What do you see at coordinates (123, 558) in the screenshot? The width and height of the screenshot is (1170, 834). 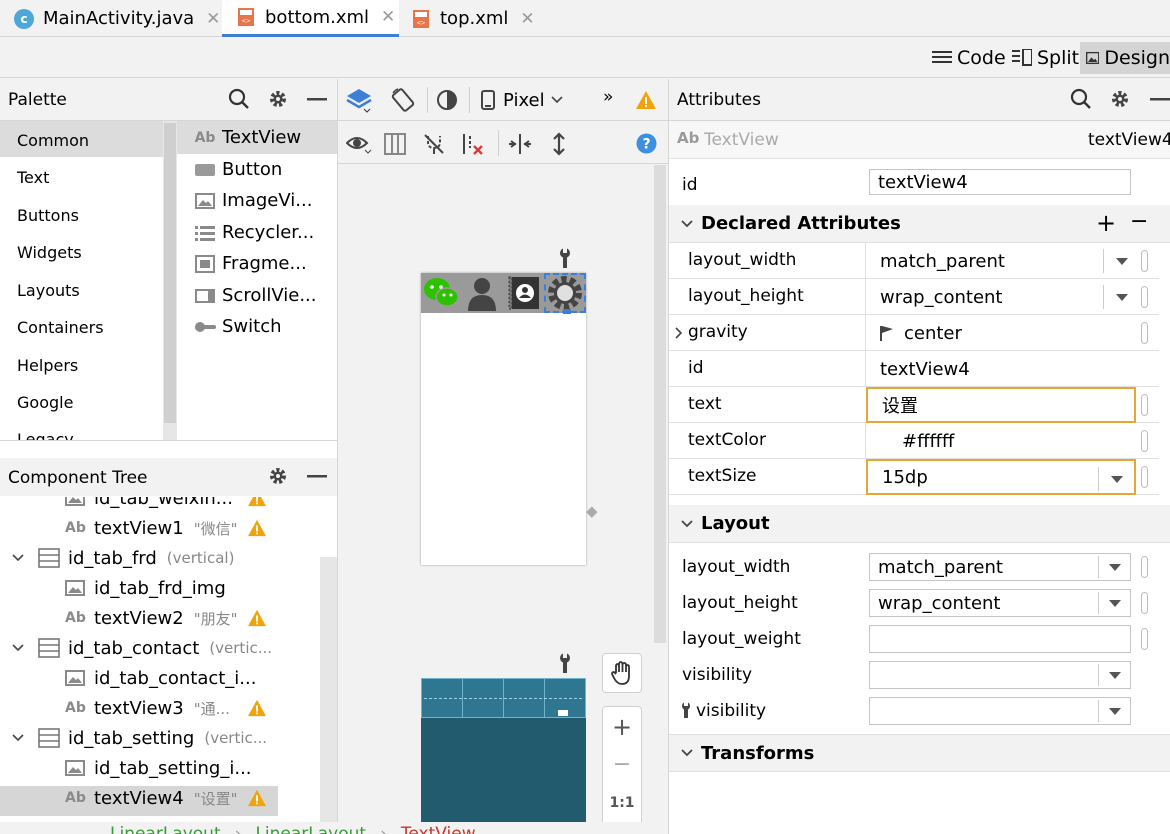 I see `tree-row: id_tab_frd (vertical)` at bounding box center [123, 558].